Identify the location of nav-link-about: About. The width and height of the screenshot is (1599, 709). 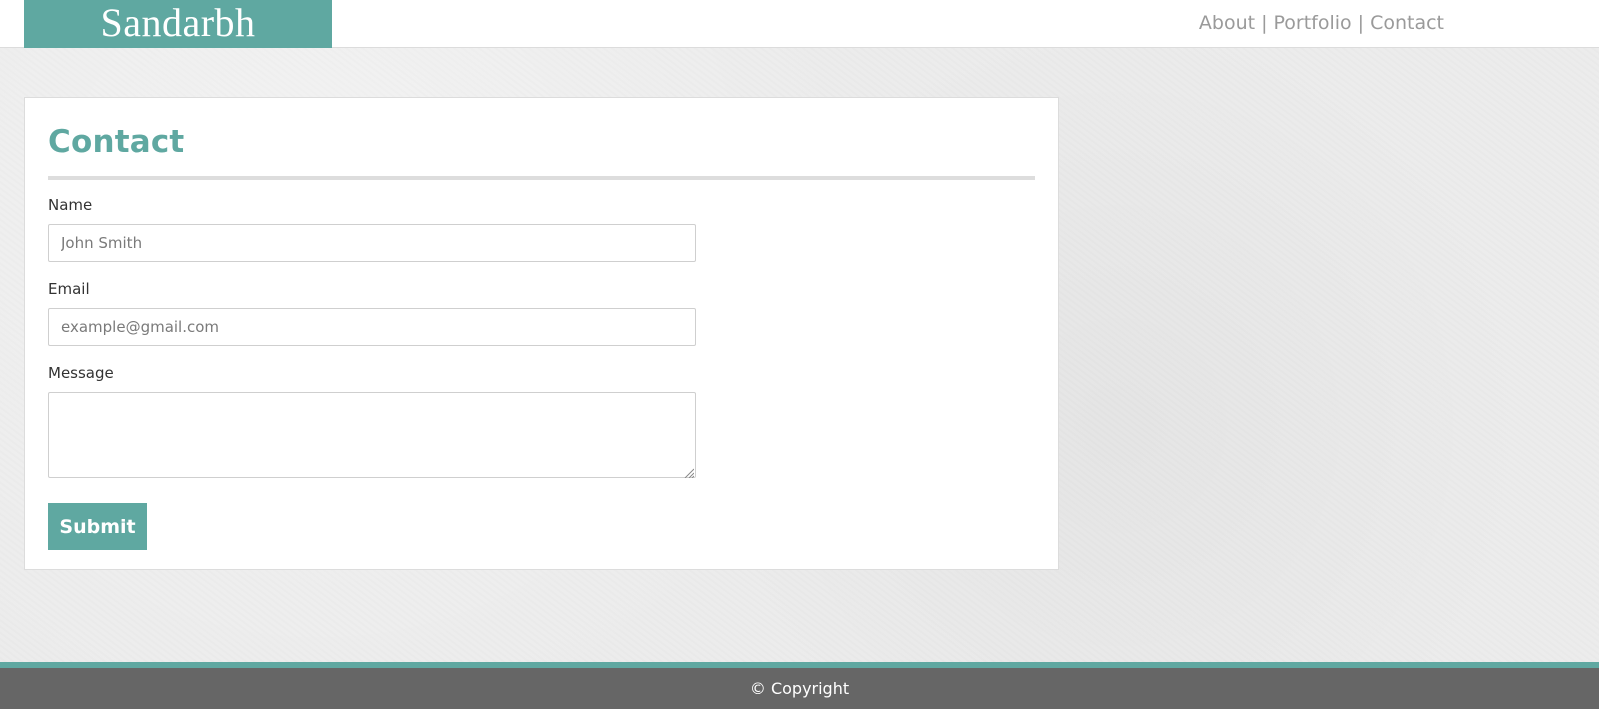
(1227, 23).